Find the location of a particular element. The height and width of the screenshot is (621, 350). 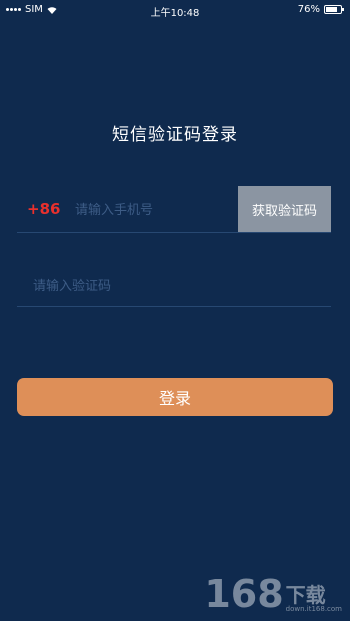

watermark-text: 下载 is located at coordinates (305, 595).